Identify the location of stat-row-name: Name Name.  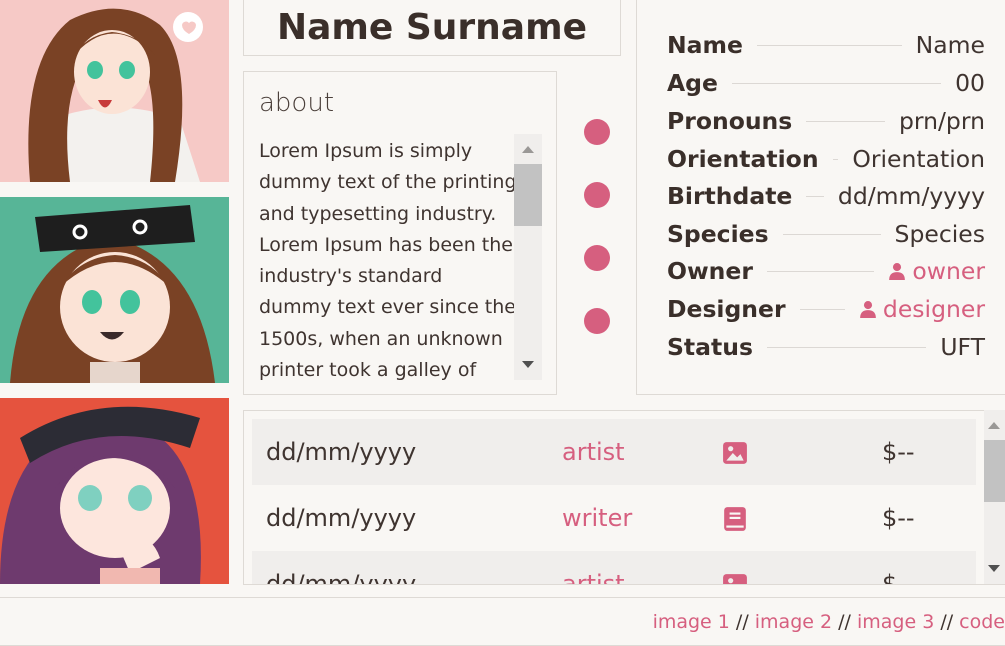
(826, 45).